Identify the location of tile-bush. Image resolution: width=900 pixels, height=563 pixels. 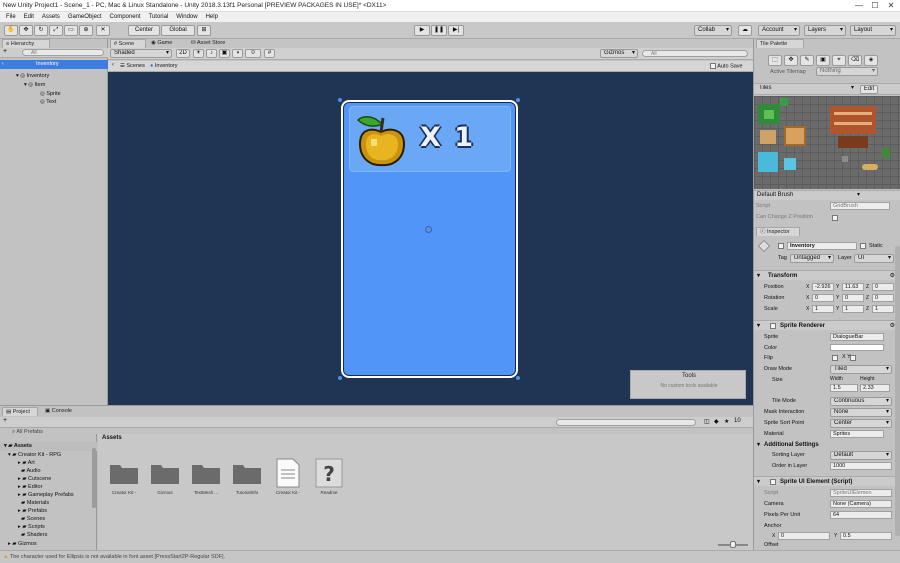
(886, 153).